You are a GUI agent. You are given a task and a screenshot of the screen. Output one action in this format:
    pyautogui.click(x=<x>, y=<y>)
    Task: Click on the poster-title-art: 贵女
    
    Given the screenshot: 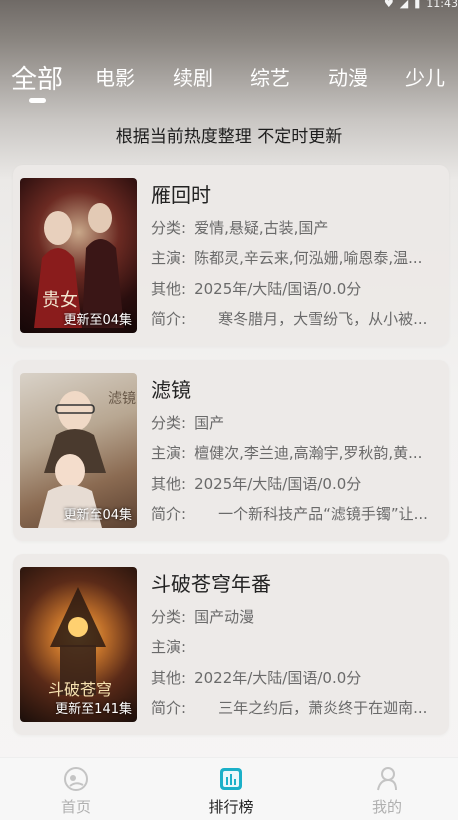 What is the action you would take?
    pyautogui.click(x=60, y=300)
    